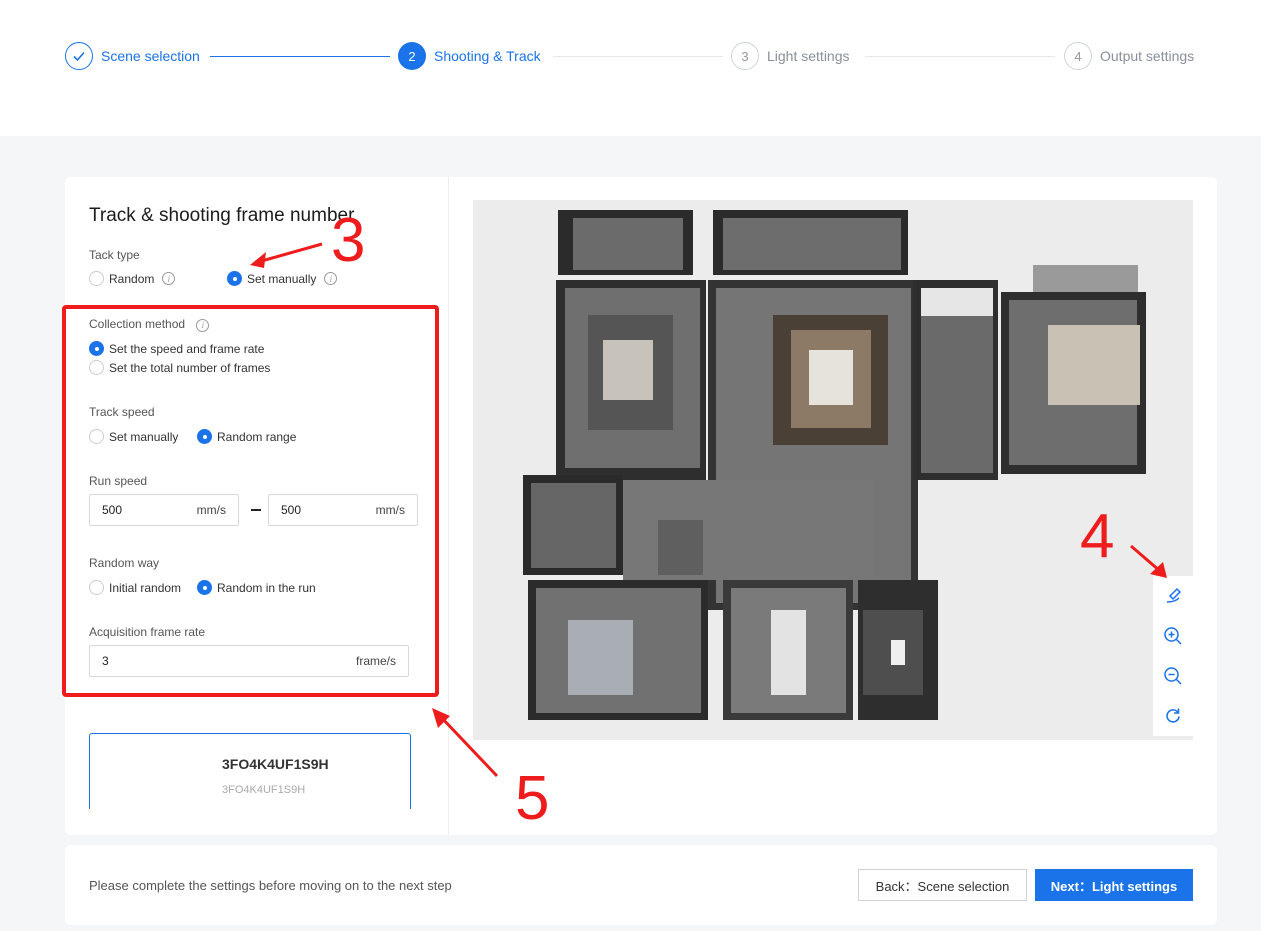  What do you see at coordinates (343, 510) in the screenshot?
I see `run-speed-max-input: 500 mm/s` at bounding box center [343, 510].